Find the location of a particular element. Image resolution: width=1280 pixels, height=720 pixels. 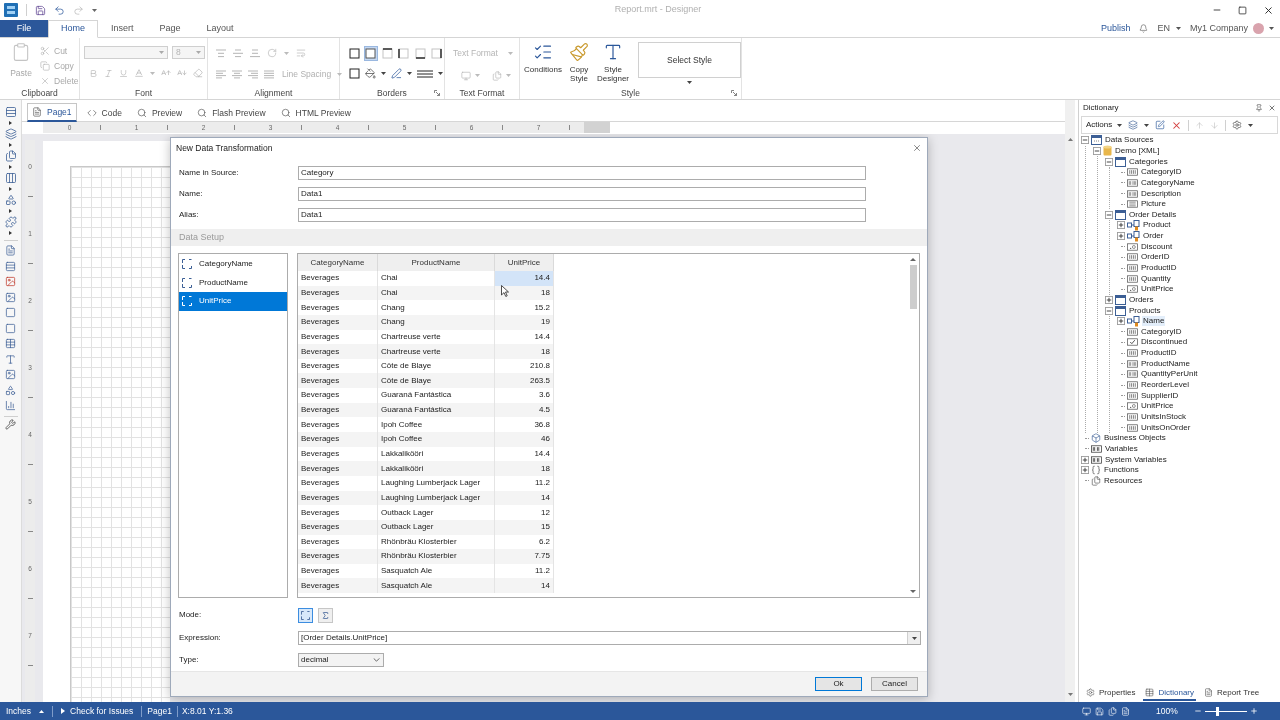

pen-icon is located at coordinates (396, 73).